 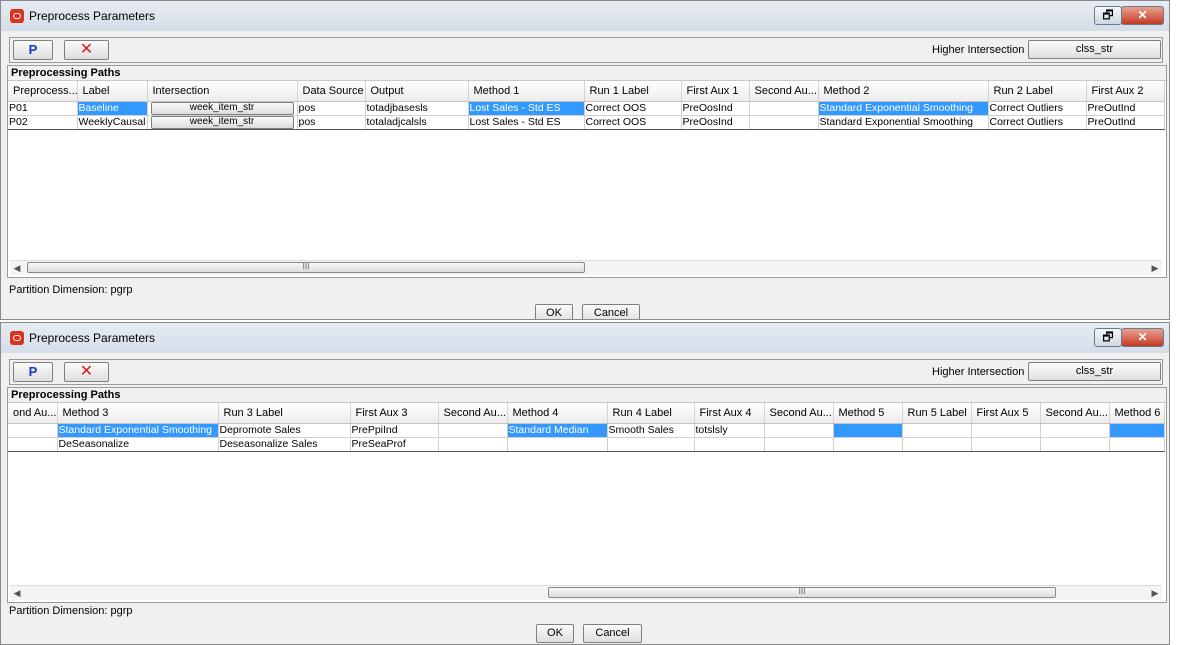 I want to click on table-cell: DeSeasonalize, so click(x=138, y=444).